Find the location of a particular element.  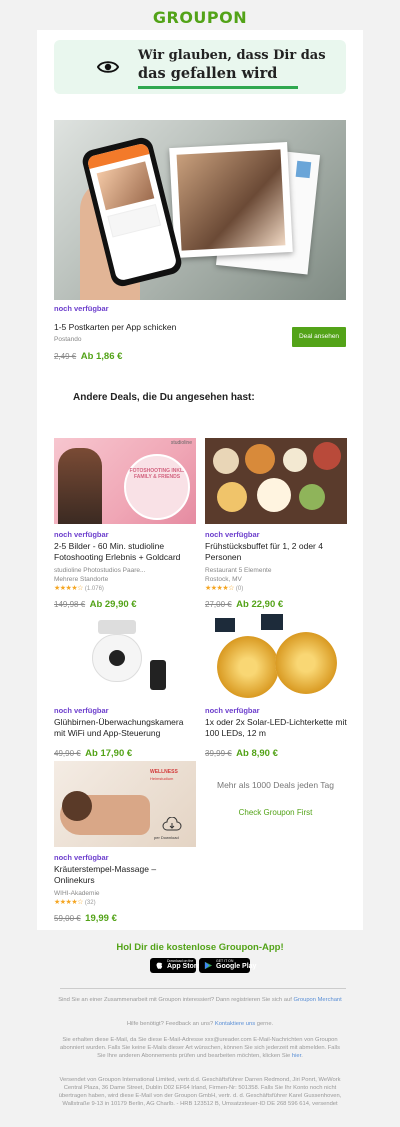

contact-link: Kontaktiere uns is located at coordinates (235, 1024).